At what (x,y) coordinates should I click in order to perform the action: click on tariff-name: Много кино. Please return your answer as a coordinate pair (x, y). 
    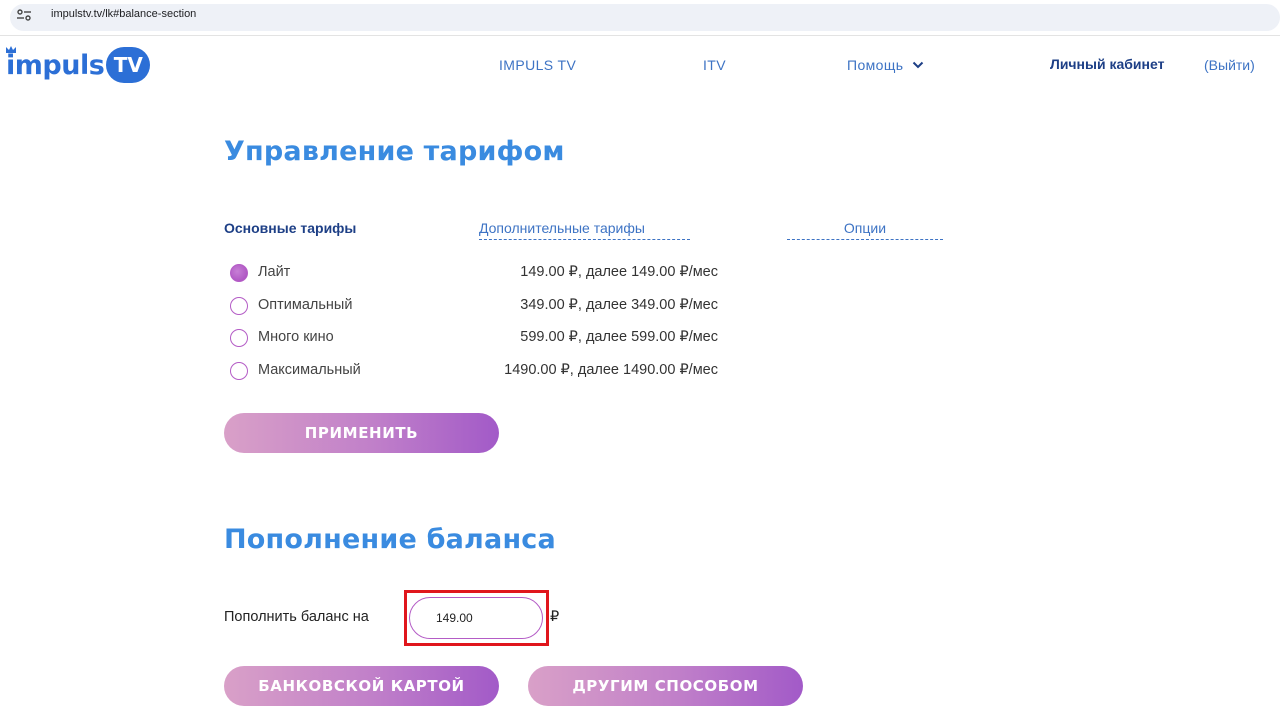
    Looking at the image, I should click on (296, 337).